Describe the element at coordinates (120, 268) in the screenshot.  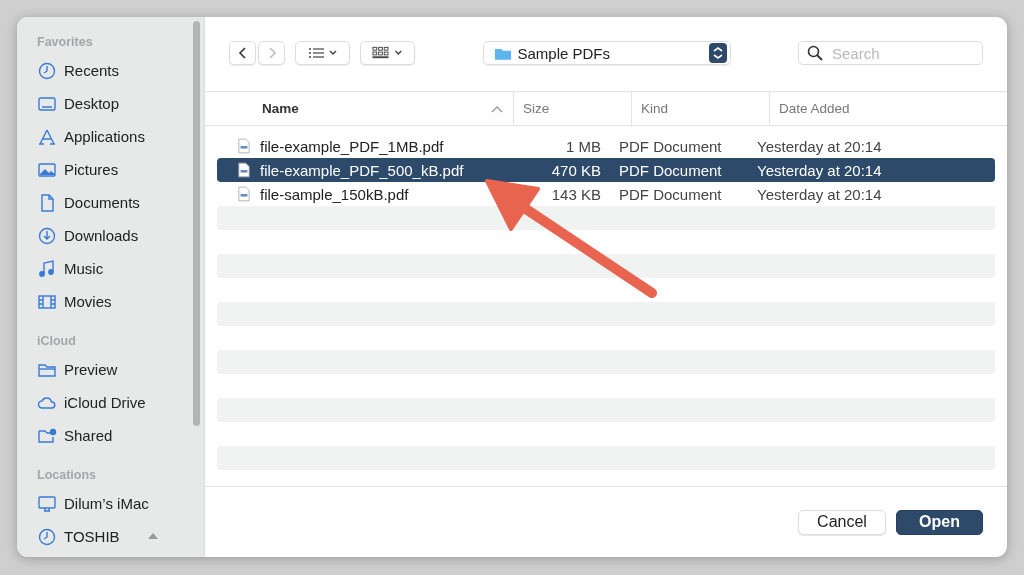
I see `sidebar-item: Music` at that location.